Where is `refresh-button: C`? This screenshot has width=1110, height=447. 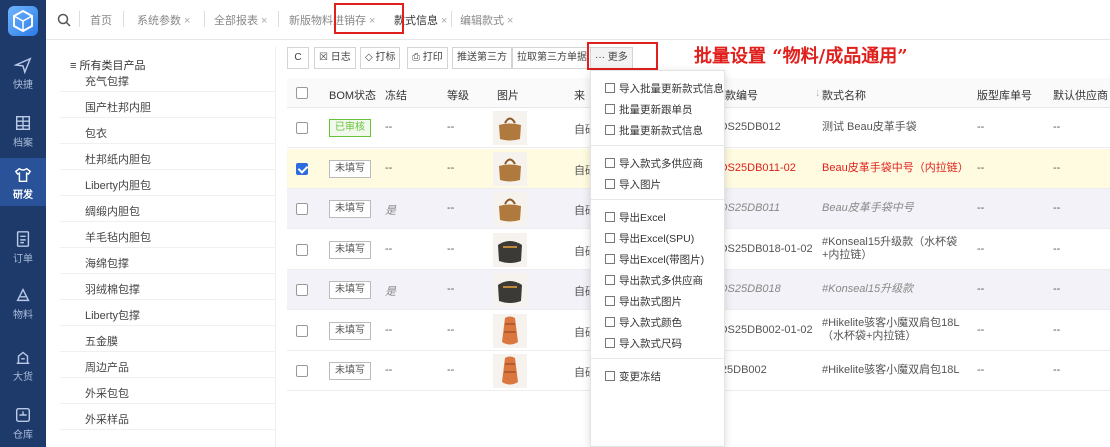
refresh-button: C is located at coordinates (298, 58).